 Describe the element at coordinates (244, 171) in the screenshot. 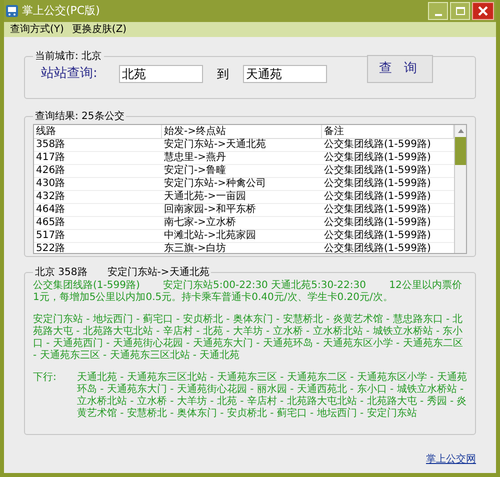

I see `table-row: 426路 安定门->鲁疃 公交集团线路(1-599路)` at that location.